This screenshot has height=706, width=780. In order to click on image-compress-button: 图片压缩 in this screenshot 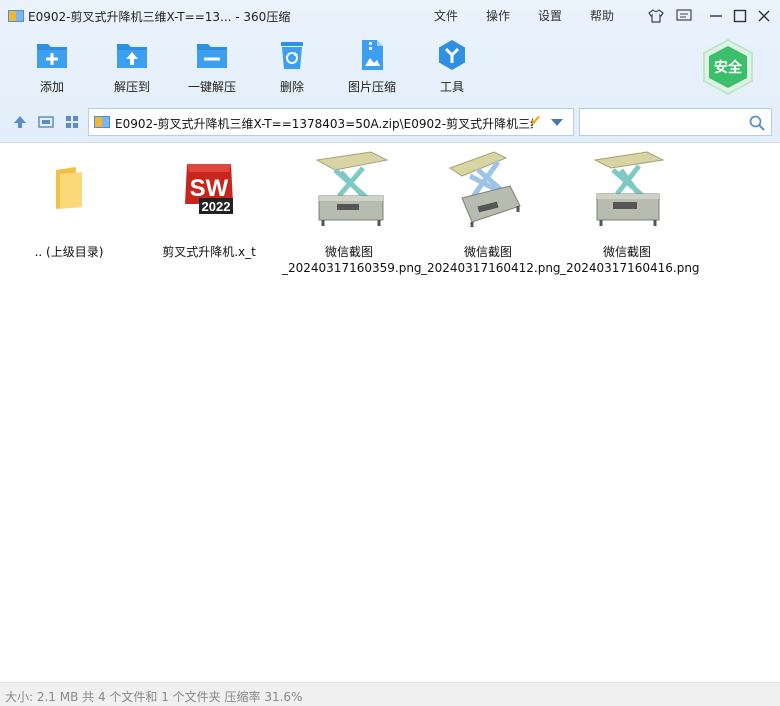, I will do `click(372, 68)`.